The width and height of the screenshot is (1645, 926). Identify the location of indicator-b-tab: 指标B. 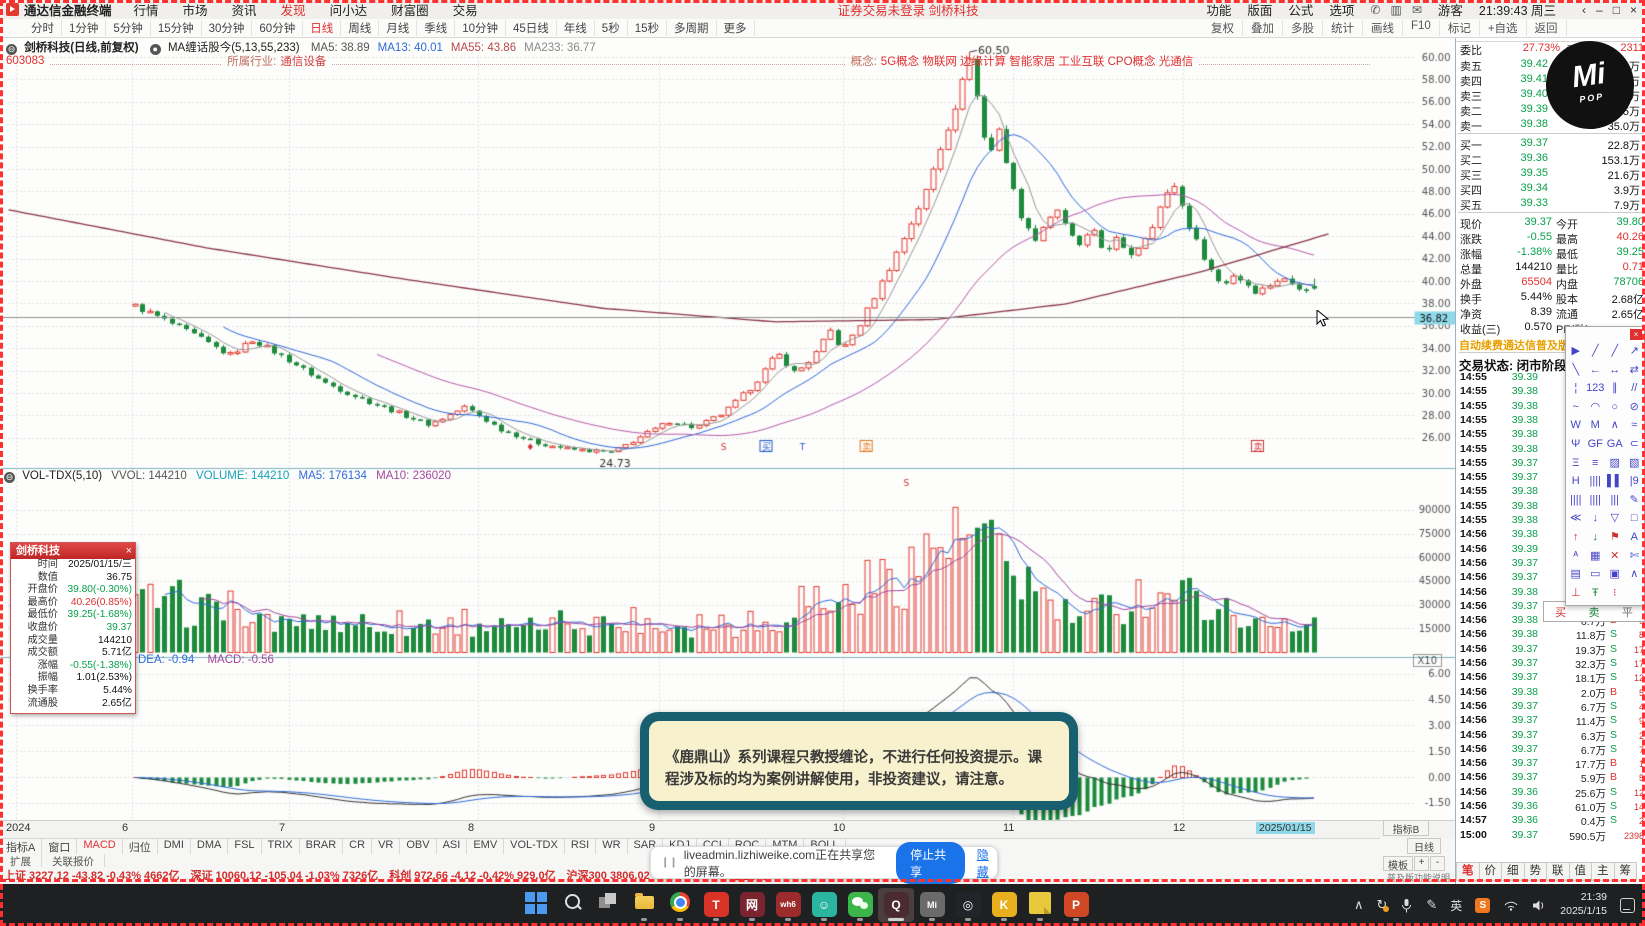
(1406, 828).